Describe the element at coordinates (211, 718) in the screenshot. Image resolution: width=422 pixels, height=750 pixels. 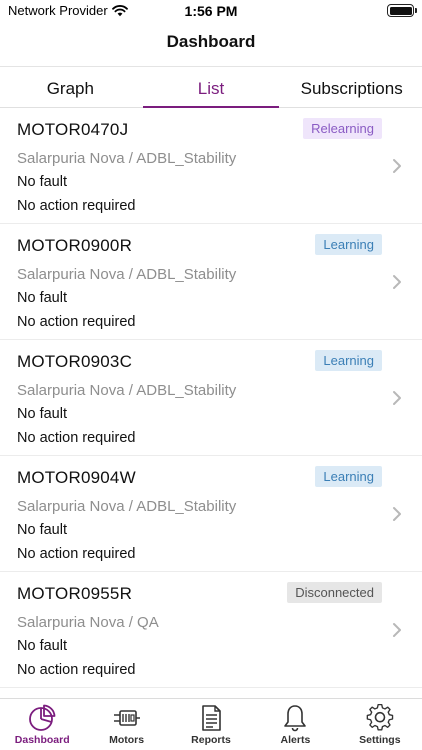
I see `document-icon` at that location.